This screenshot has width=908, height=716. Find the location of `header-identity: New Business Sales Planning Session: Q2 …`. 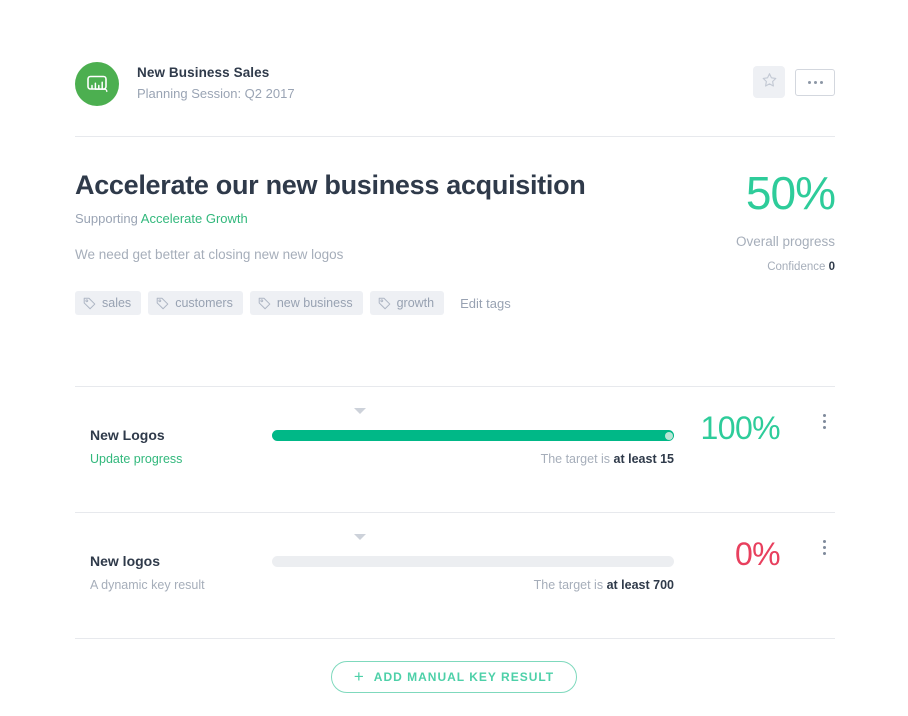

header-identity: New Business Sales Planning Session: Q2 … is located at coordinates (414, 84).